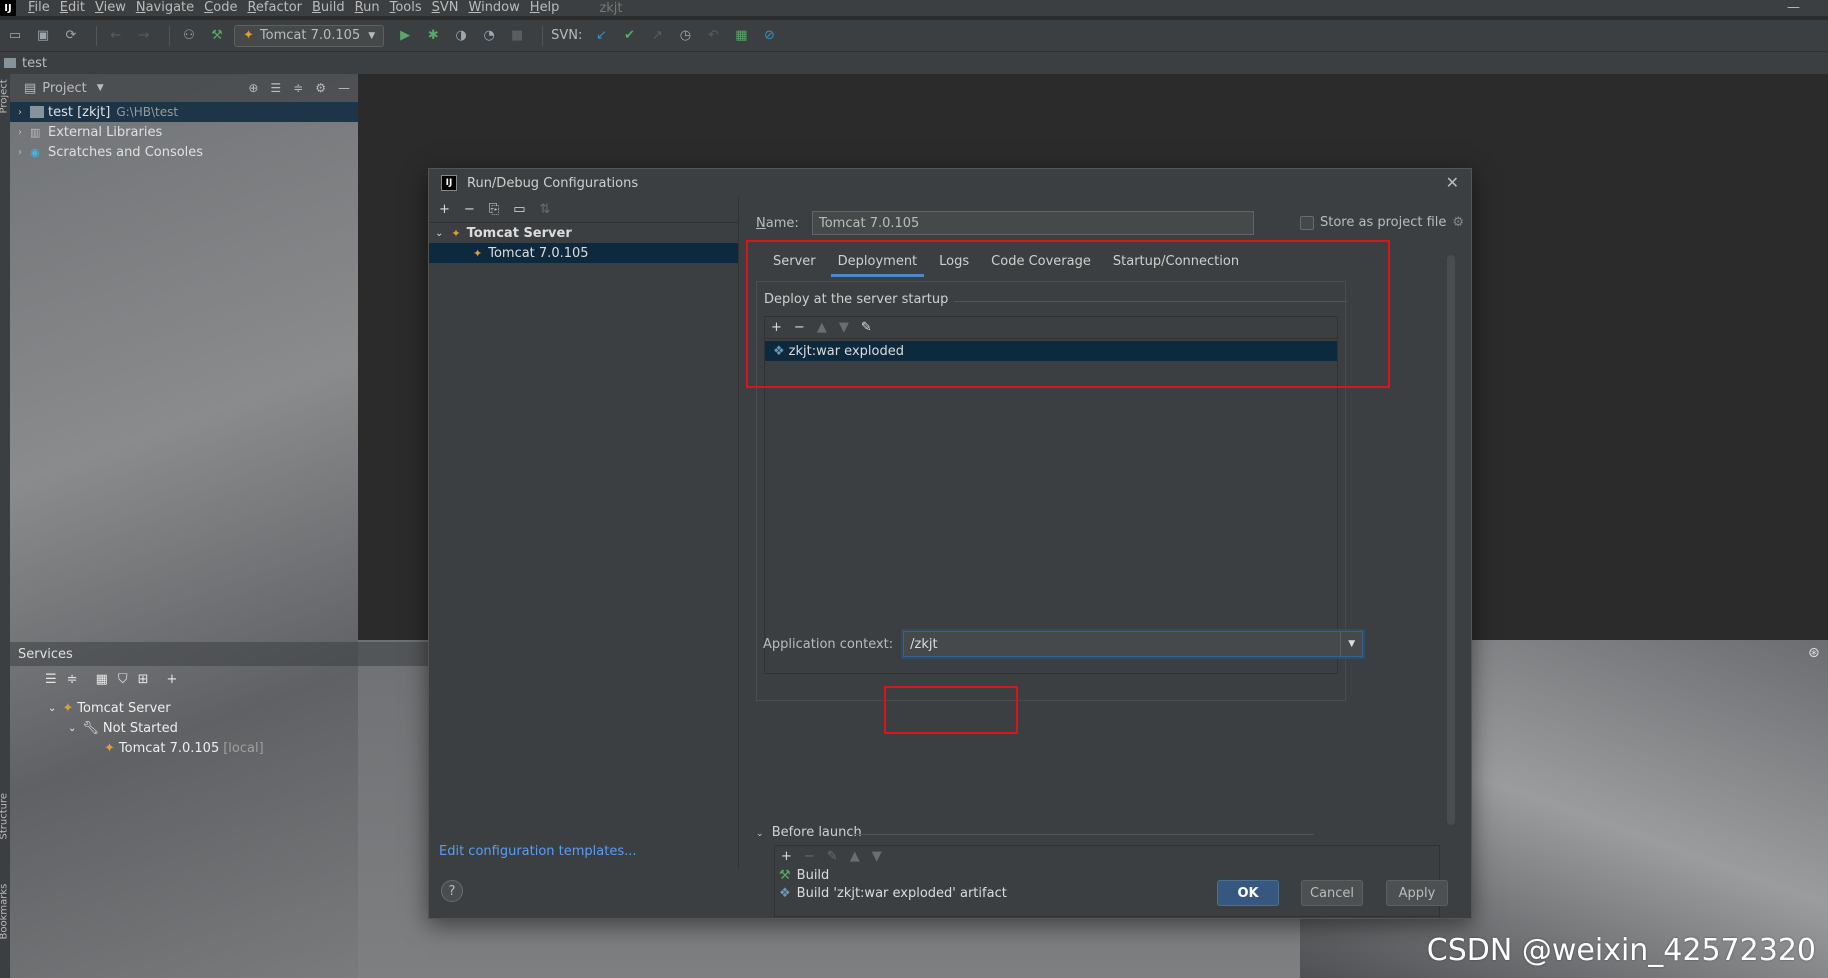  Describe the element at coordinates (72, 8) in the screenshot. I see `menu-edit: Edit` at that location.